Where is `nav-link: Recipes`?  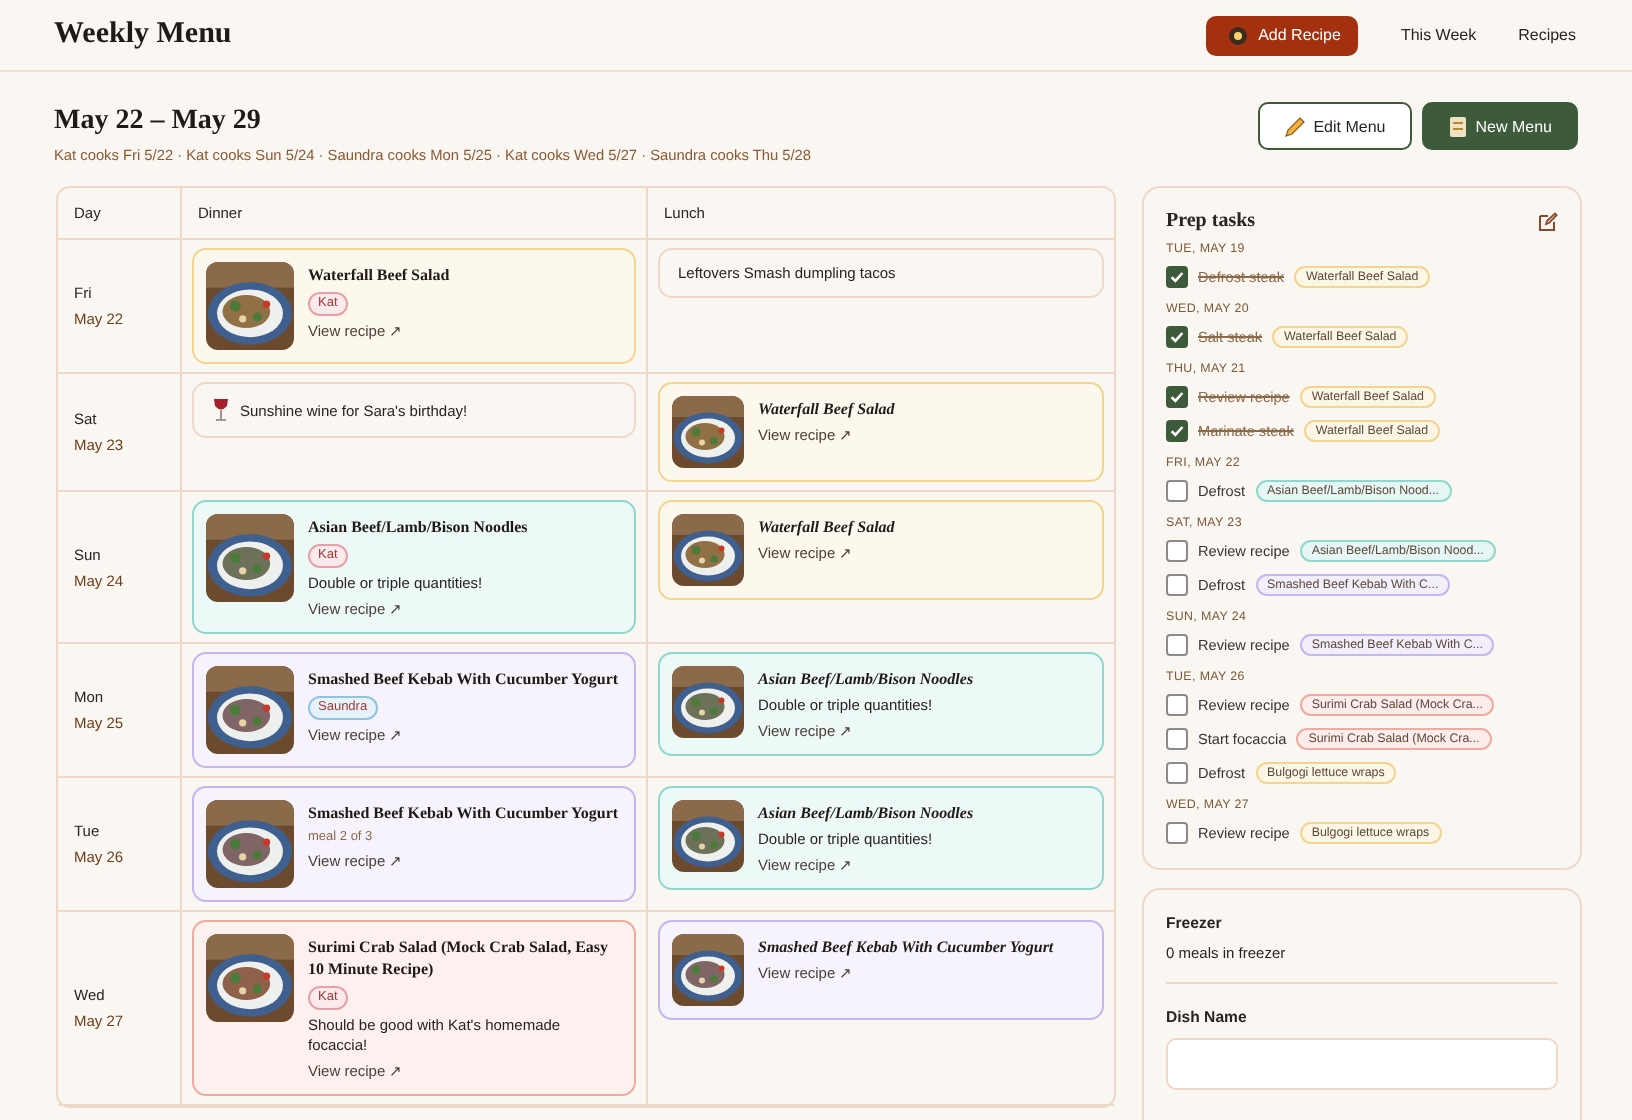
nav-link: Recipes is located at coordinates (1547, 35).